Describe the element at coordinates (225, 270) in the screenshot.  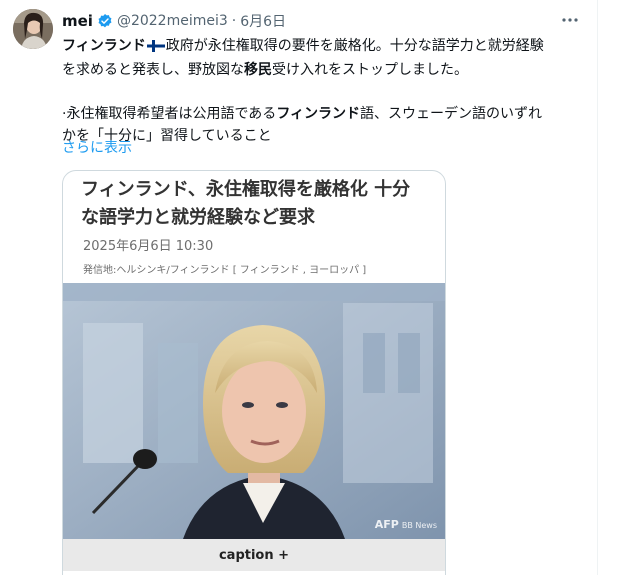
I see `article-source: 発信地:ヘルシンキ/フィンランド [ フィンランド , ヨーロッパ ]` at that location.